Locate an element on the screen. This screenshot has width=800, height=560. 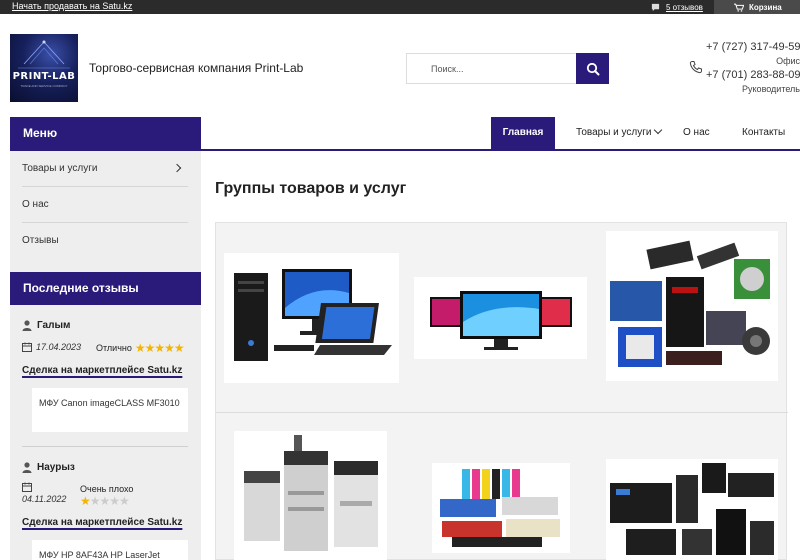
search-icon is located at coordinates (592, 68).